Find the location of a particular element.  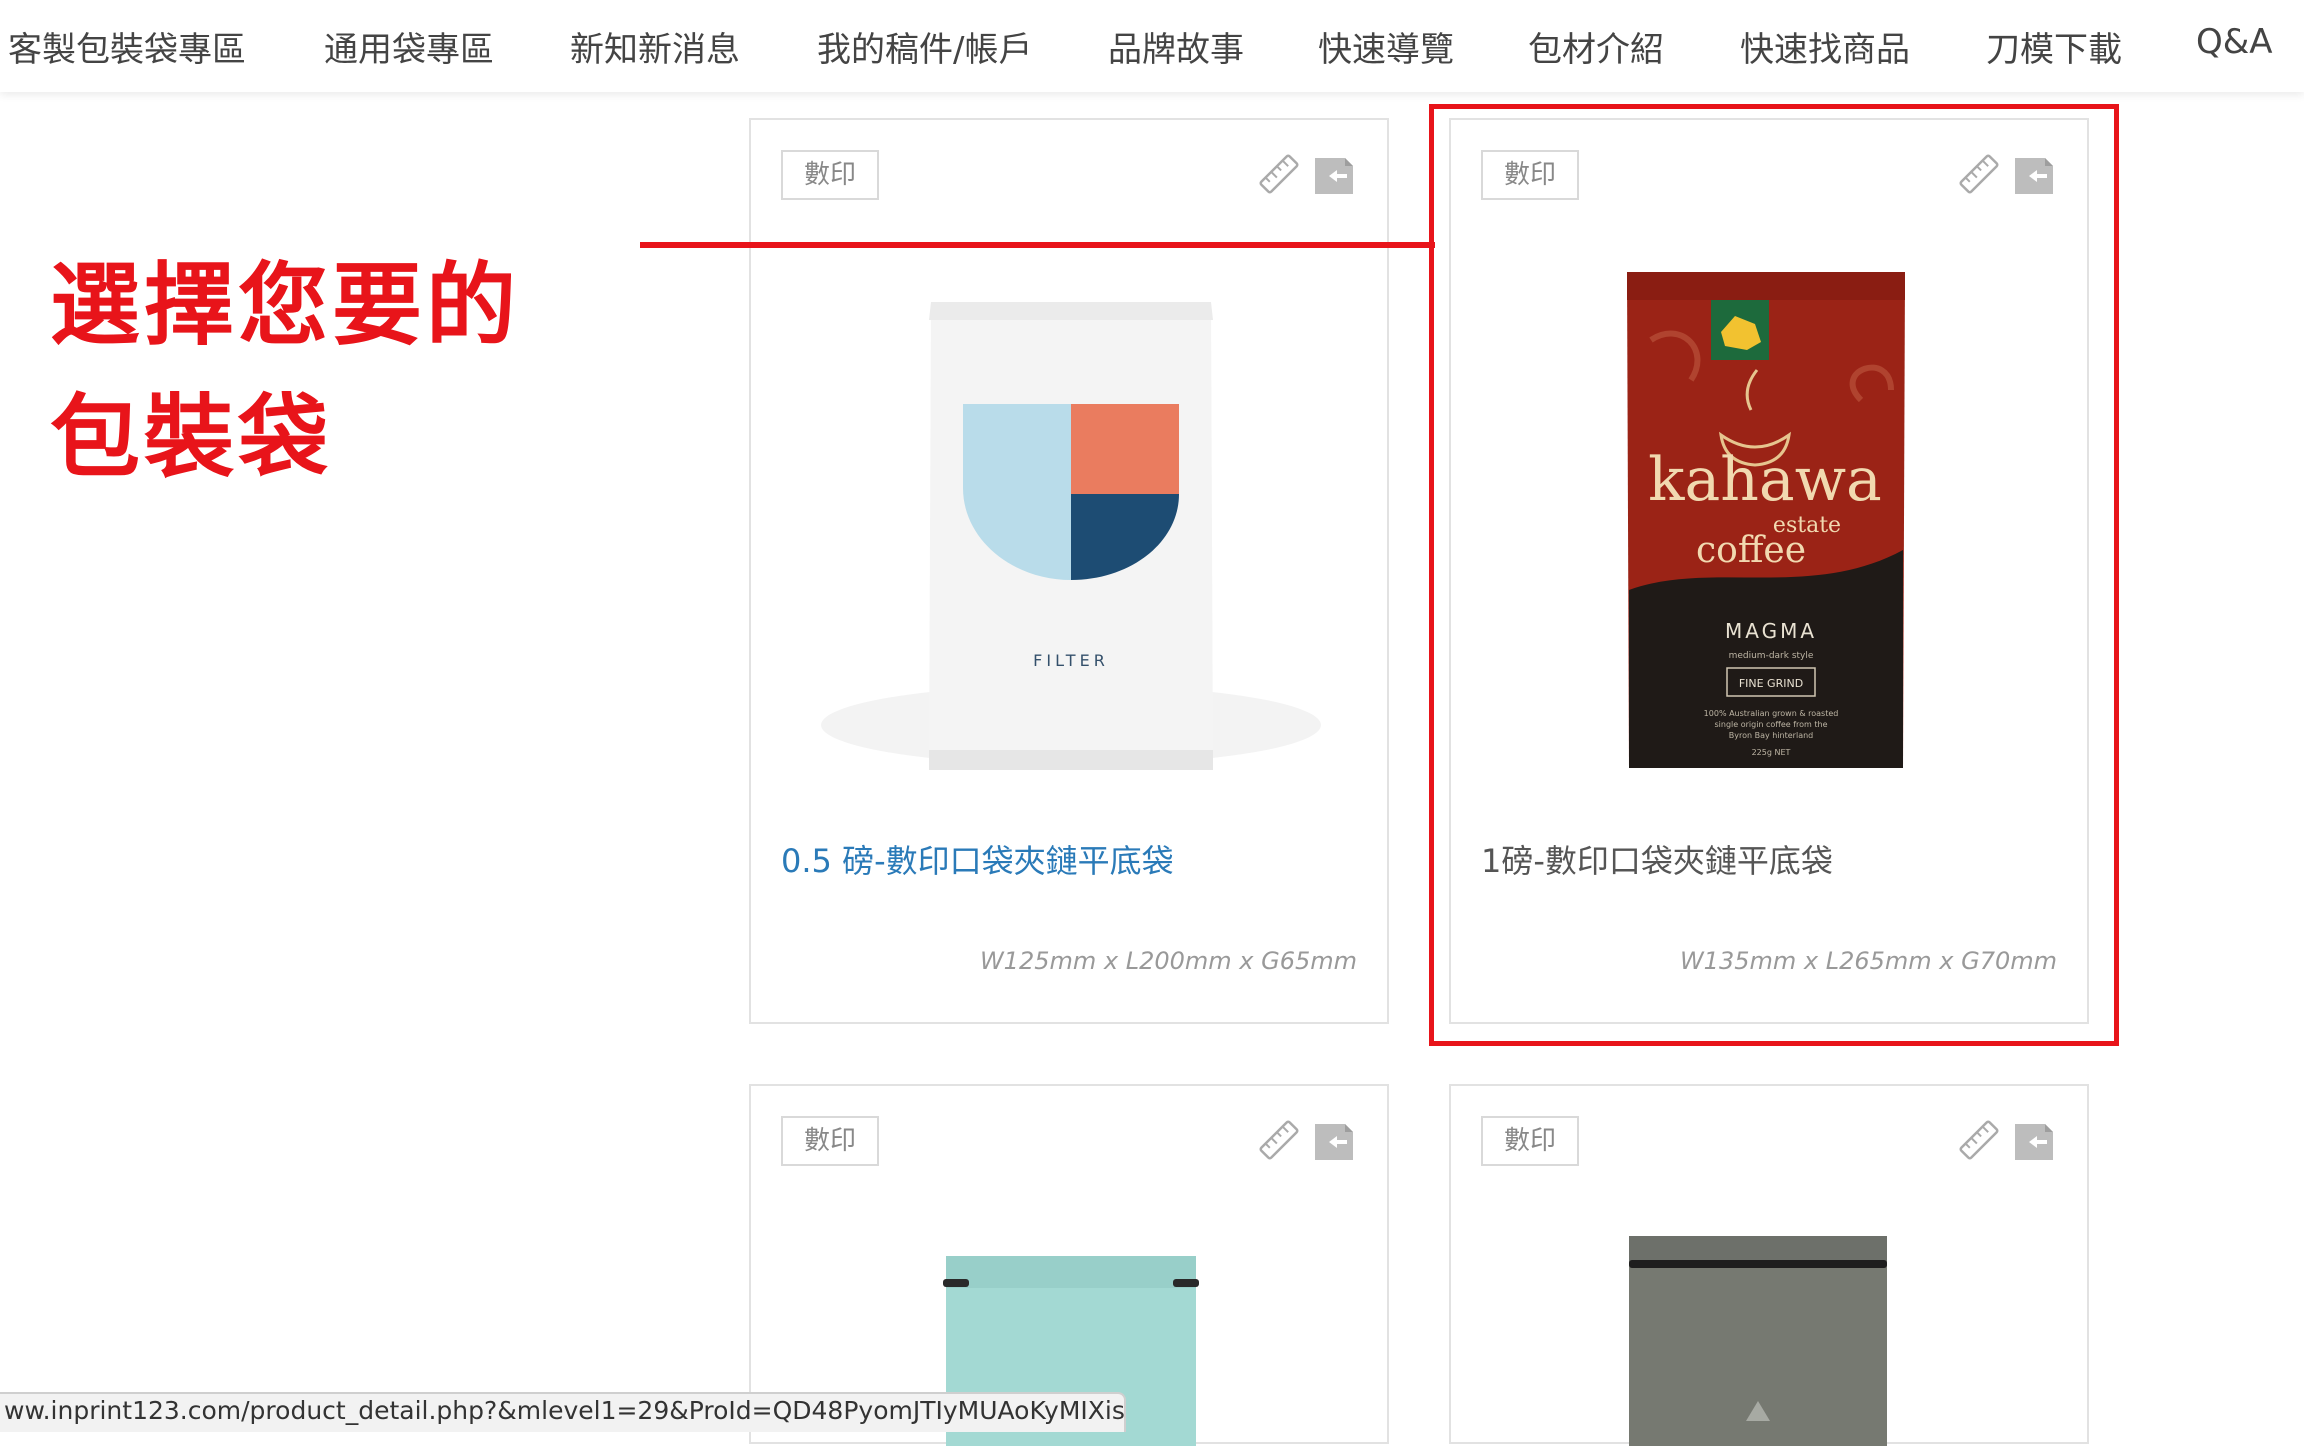

nav-quick-tour: 快速導覽 is located at coordinates (1386, 46).